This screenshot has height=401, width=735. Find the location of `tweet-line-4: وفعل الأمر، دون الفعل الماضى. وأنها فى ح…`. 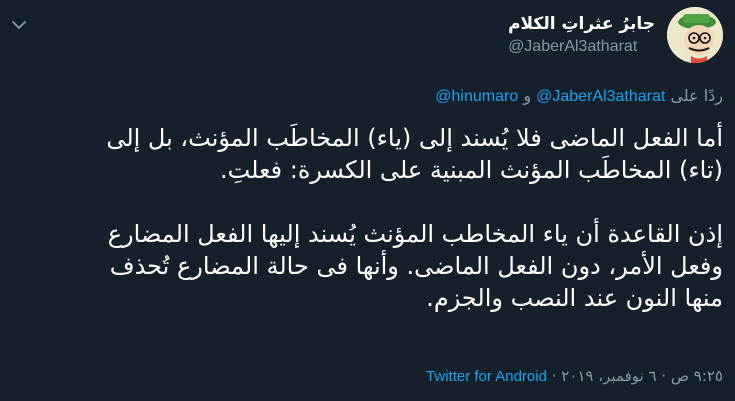

tweet-line-4: وفعل الأمر، دون الفعل الماضى. وأنها فى ح… is located at coordinates (416, 266).